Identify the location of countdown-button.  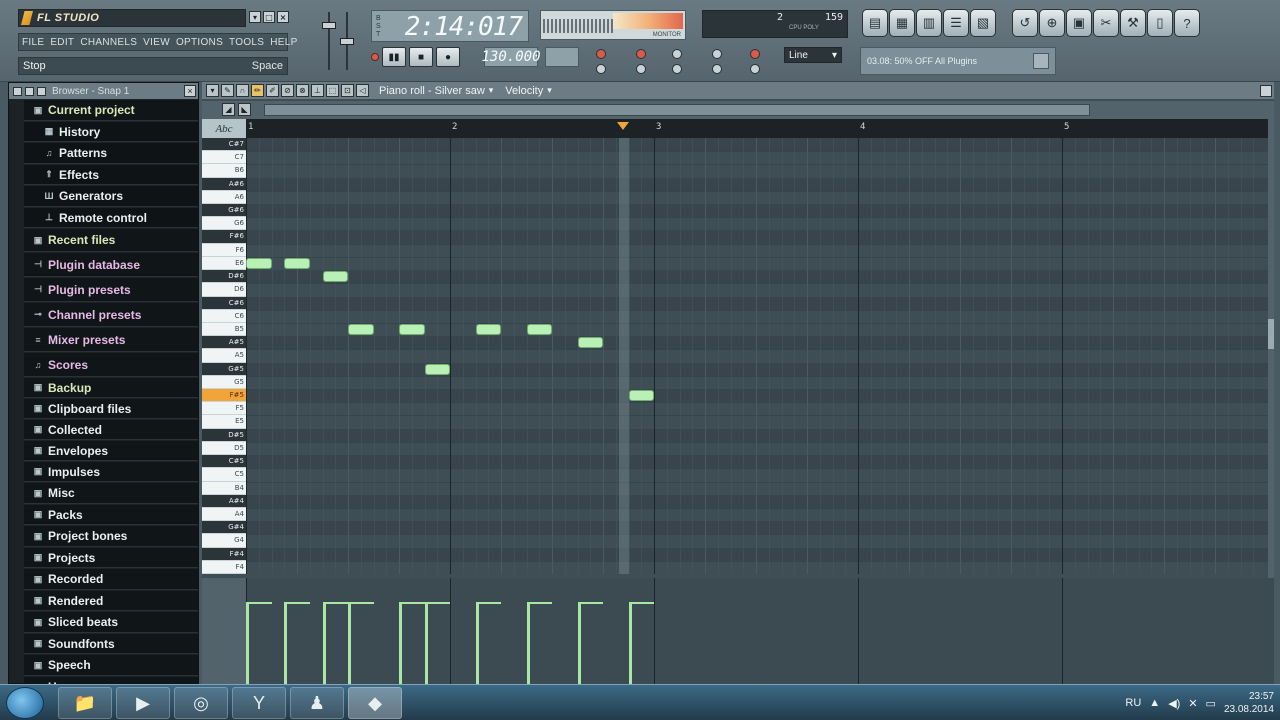
(677, 54).